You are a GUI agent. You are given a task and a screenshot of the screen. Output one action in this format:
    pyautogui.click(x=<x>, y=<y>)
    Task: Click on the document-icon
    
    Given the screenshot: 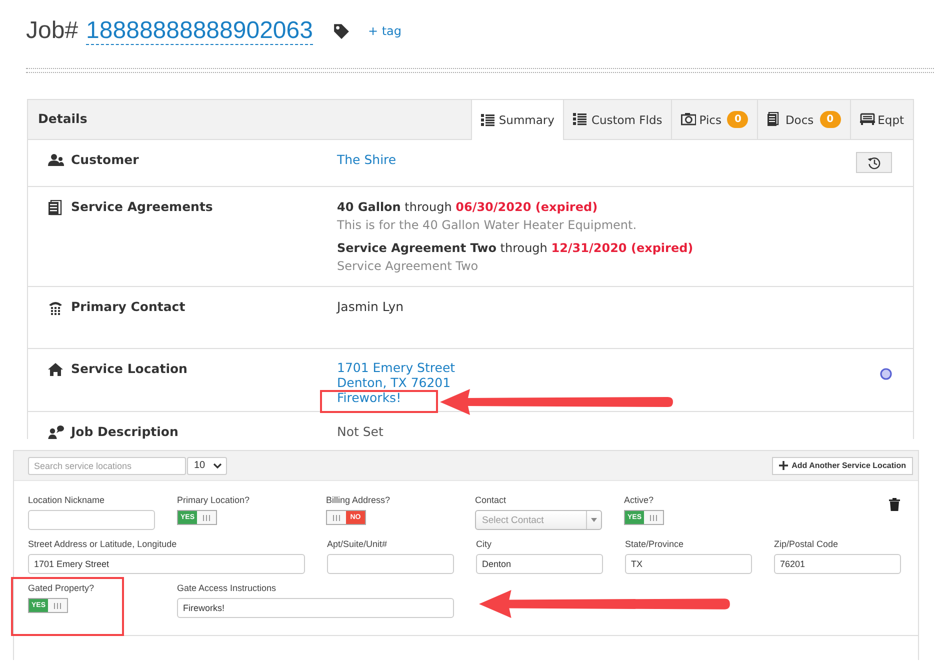 What is the action you would take?
    pyautogui.click(x=56, y=208)
    